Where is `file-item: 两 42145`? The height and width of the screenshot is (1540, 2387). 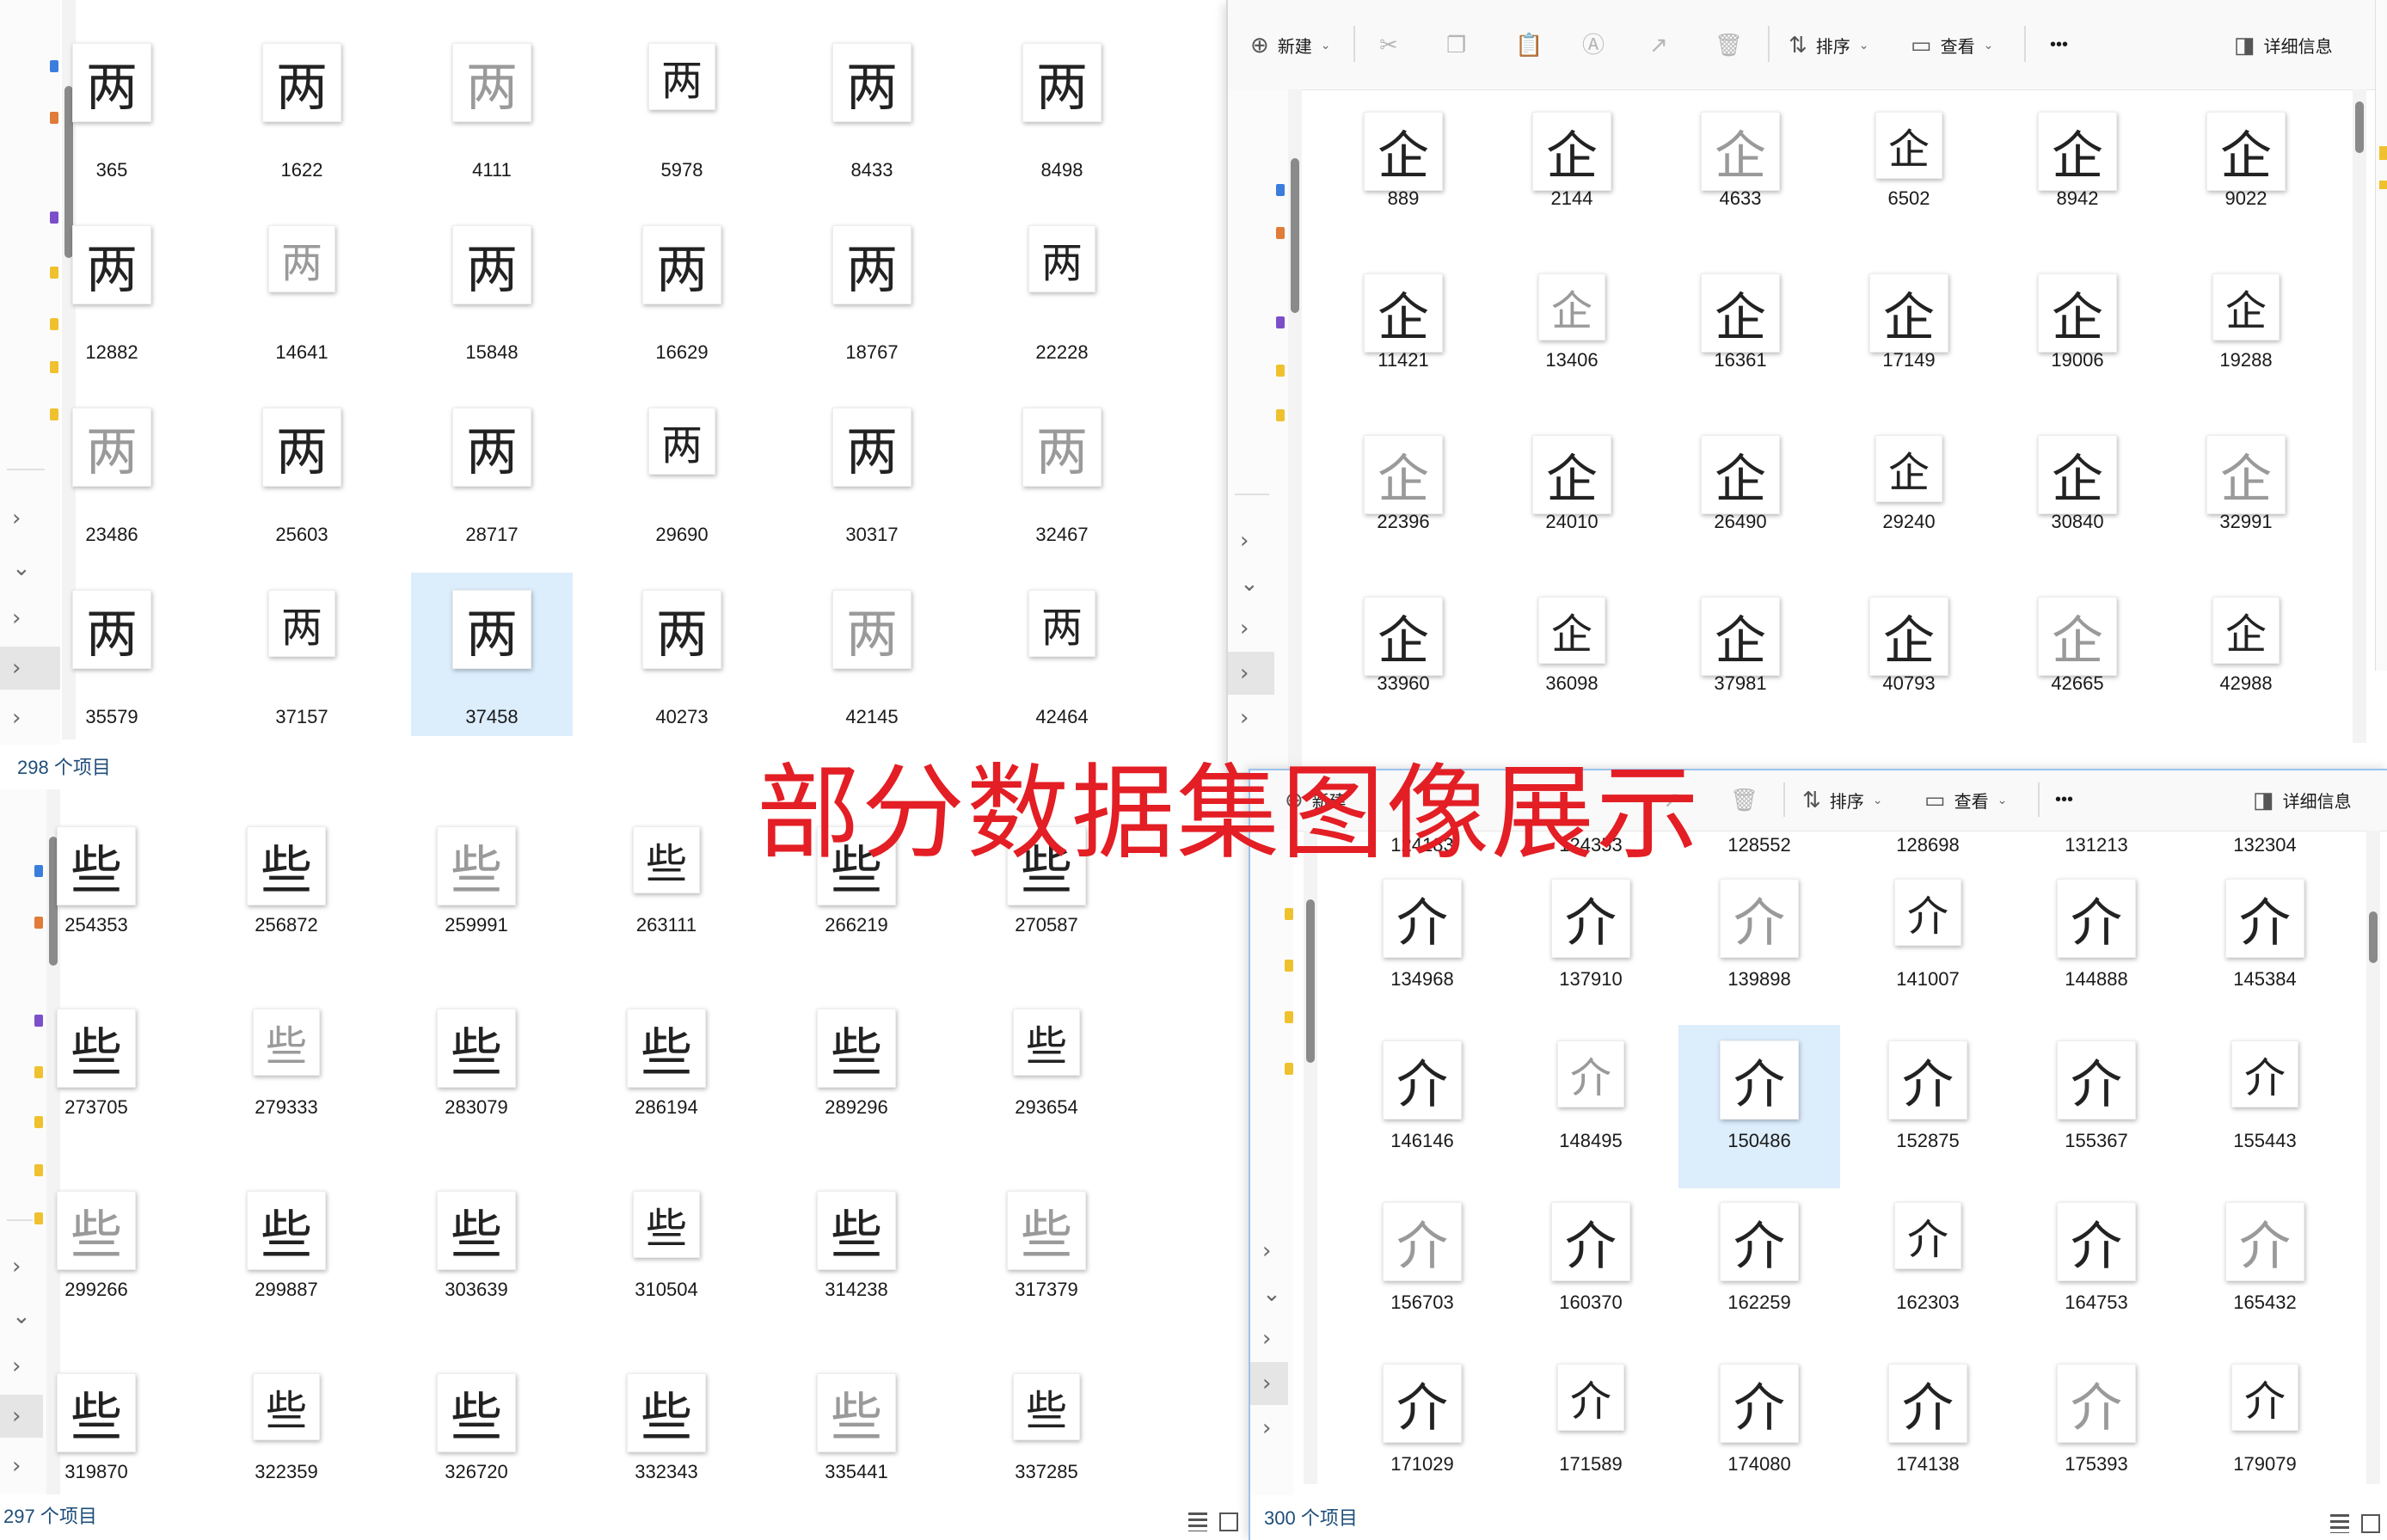 file-item: 两 42145 is located at coordinates (872, 654).